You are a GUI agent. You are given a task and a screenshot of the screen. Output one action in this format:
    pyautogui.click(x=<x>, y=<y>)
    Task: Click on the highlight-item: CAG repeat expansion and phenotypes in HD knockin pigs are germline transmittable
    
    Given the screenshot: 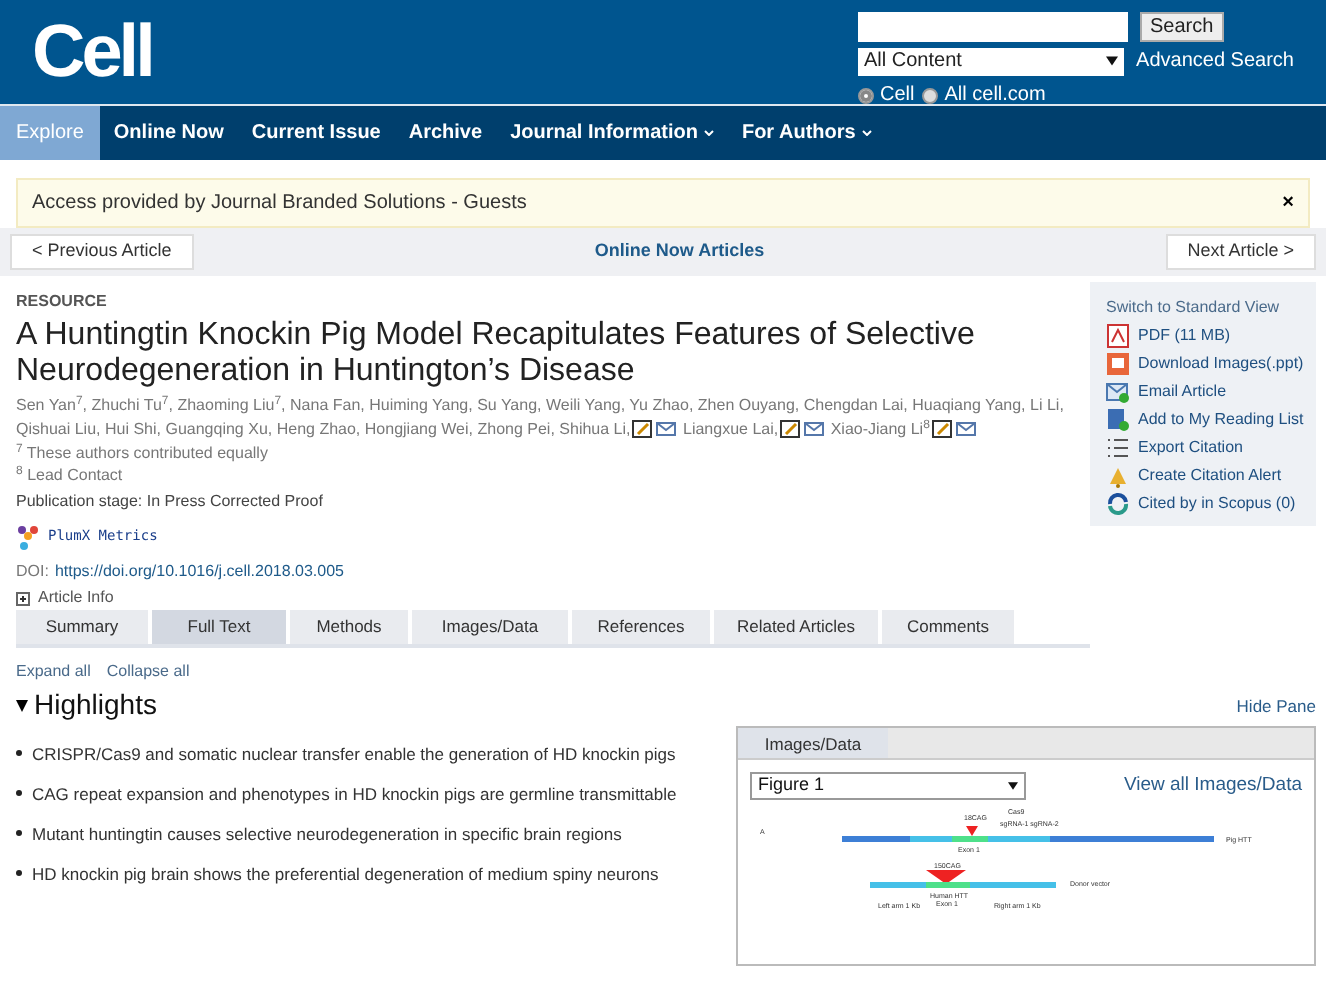 What is the action you would take?
    pyautogui.click(x=354, y=794)
    